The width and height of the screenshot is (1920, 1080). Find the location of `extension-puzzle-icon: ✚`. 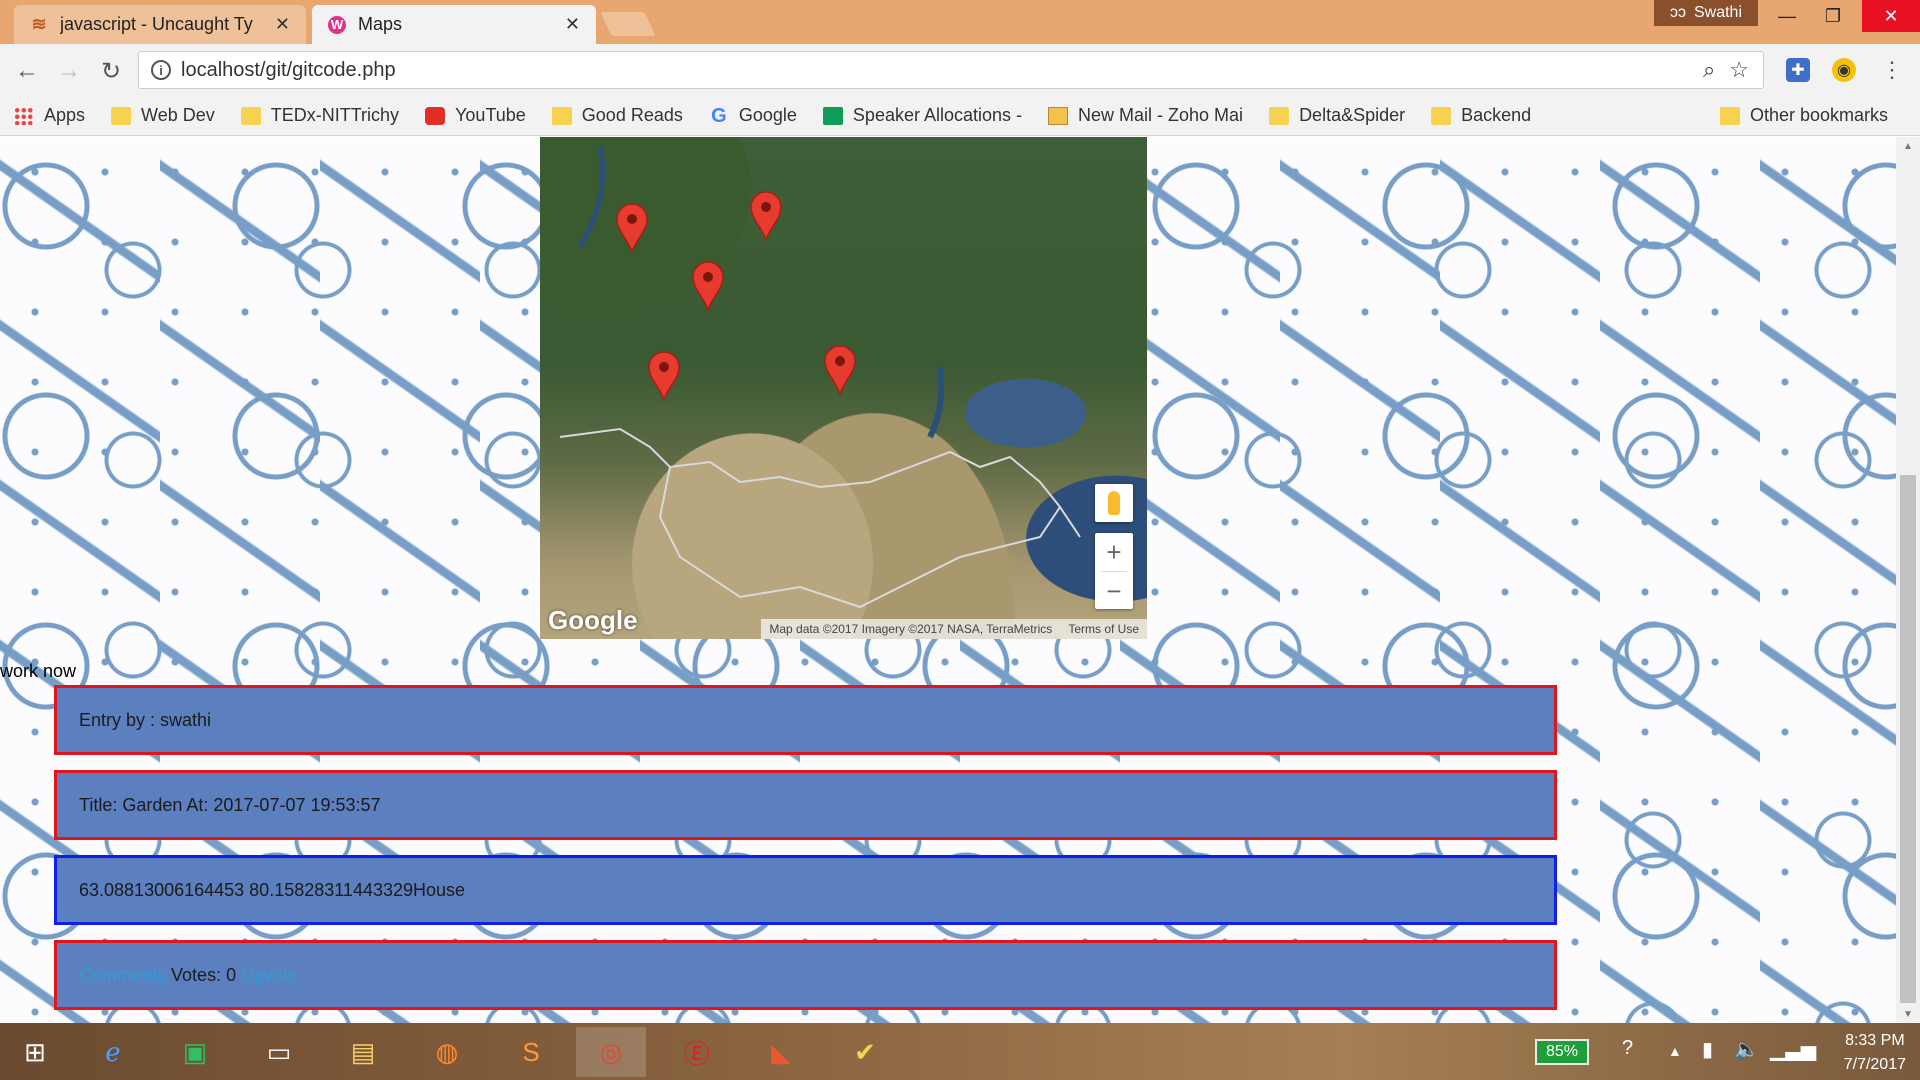

extension-puzzle-icon: ✚ is located at coordinates (1798, 70).